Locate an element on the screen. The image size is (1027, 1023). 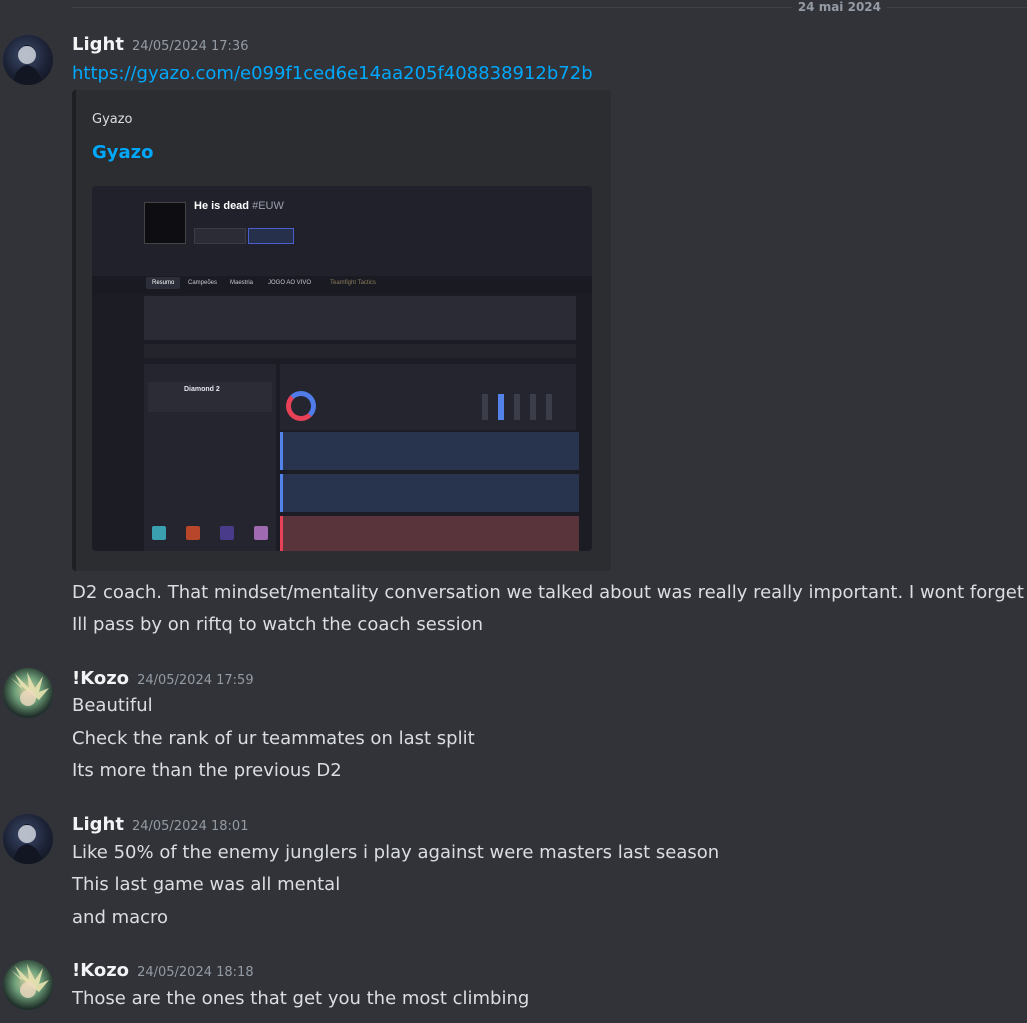
screenshot-name-text: He is dead is located at coordinates (222, 206).